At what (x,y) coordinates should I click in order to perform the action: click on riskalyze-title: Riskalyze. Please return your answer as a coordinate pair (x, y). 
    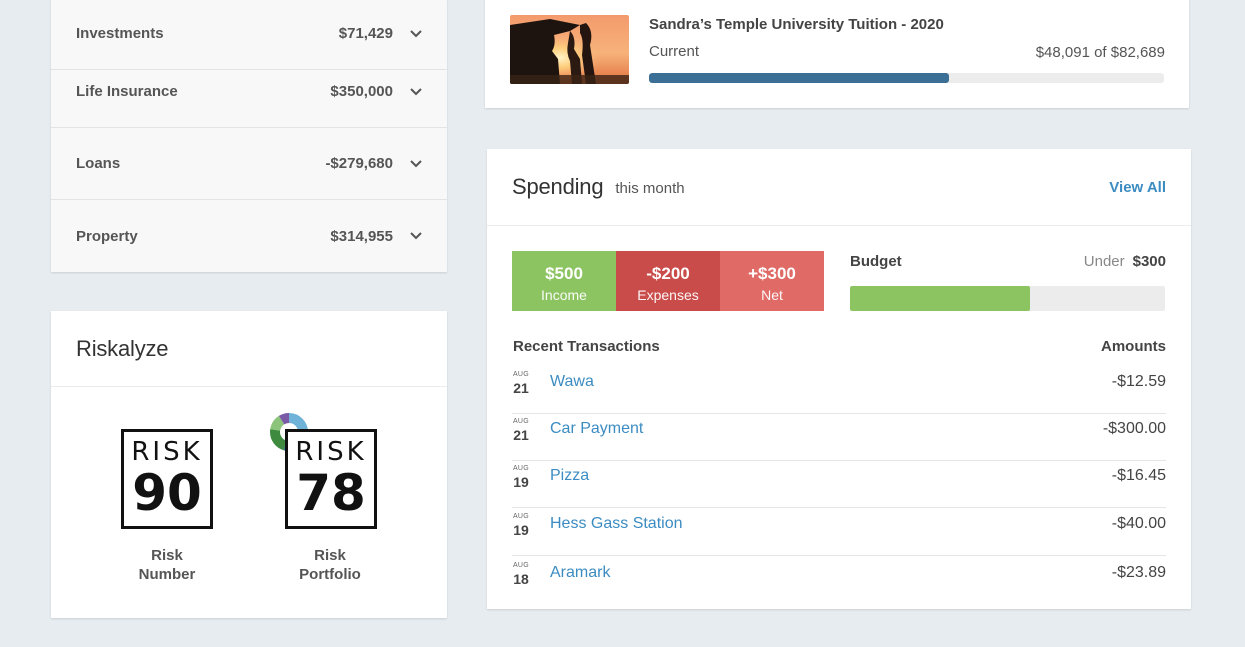
    Looking at the image, I should click on (122, 348).